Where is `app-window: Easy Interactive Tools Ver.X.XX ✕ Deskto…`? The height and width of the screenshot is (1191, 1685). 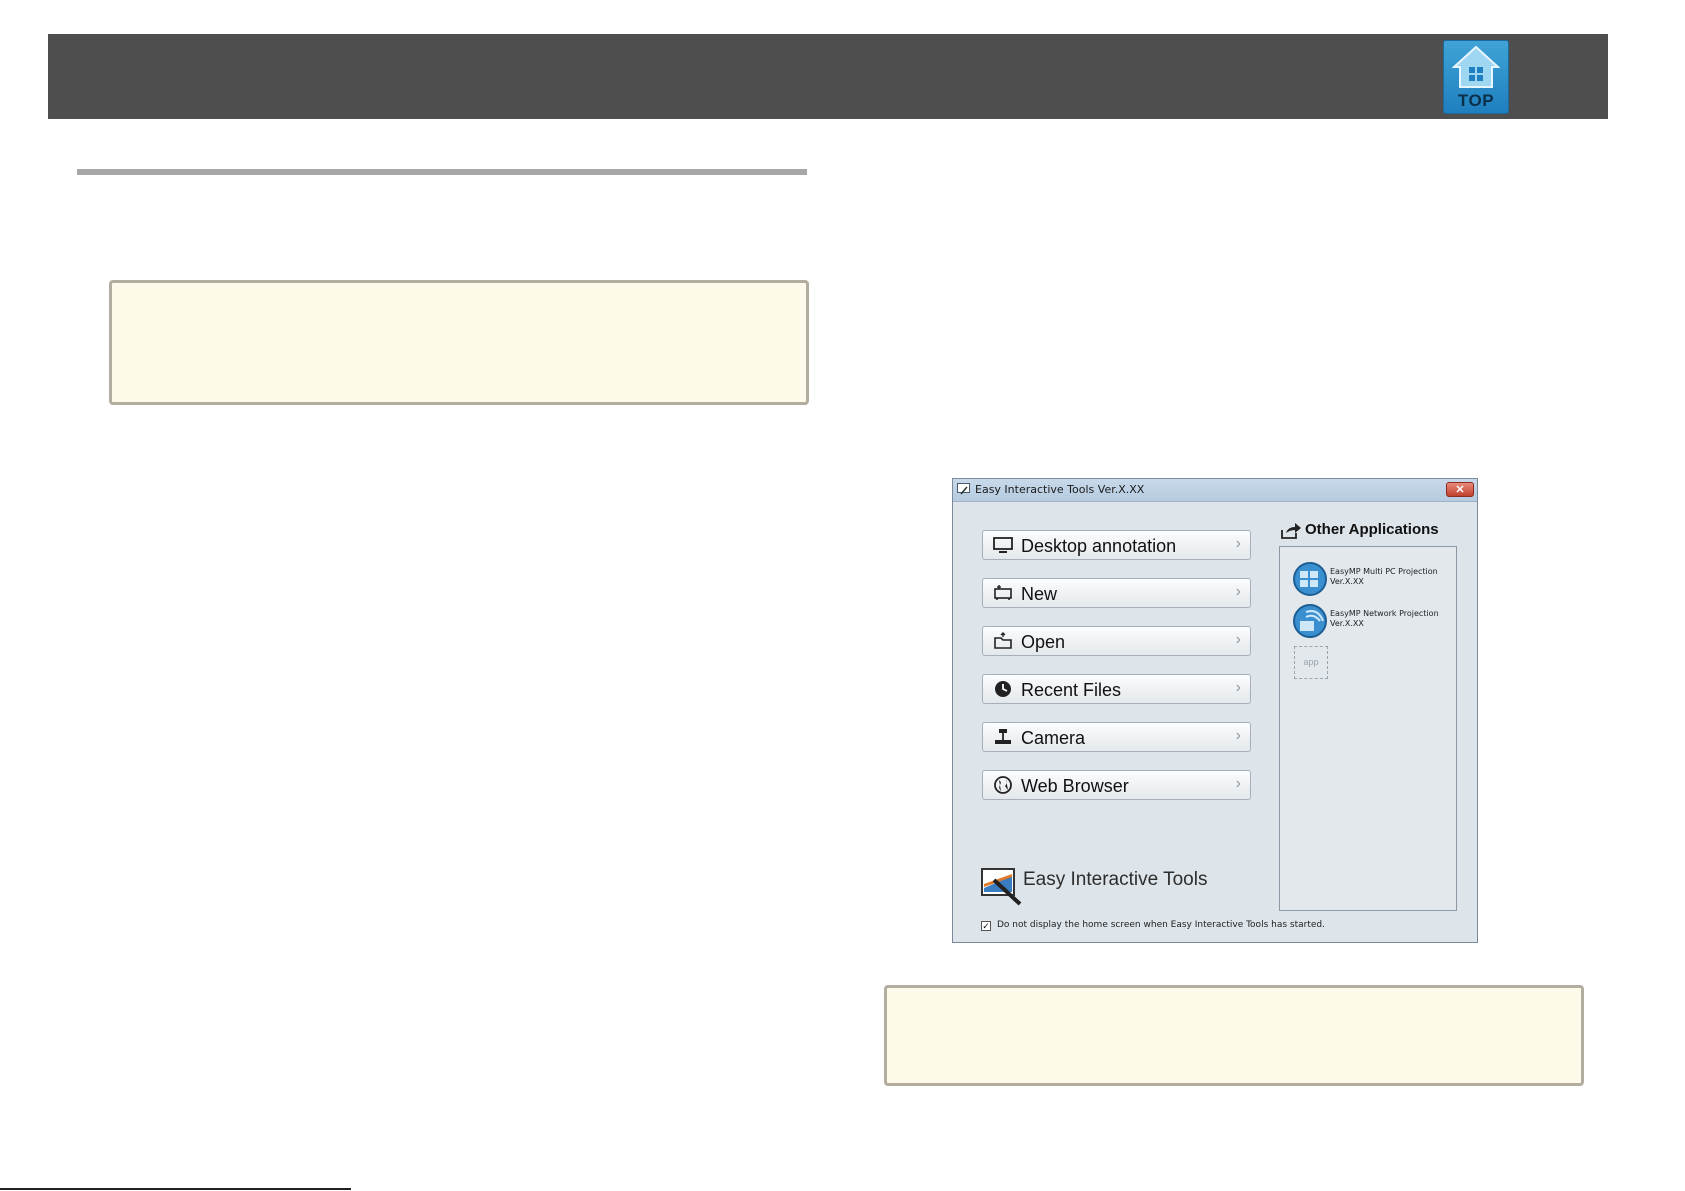
app-window: Easy Interactive Tools Ver.X.XX ✕ Deskto… is located at coordinates (1215, 710).